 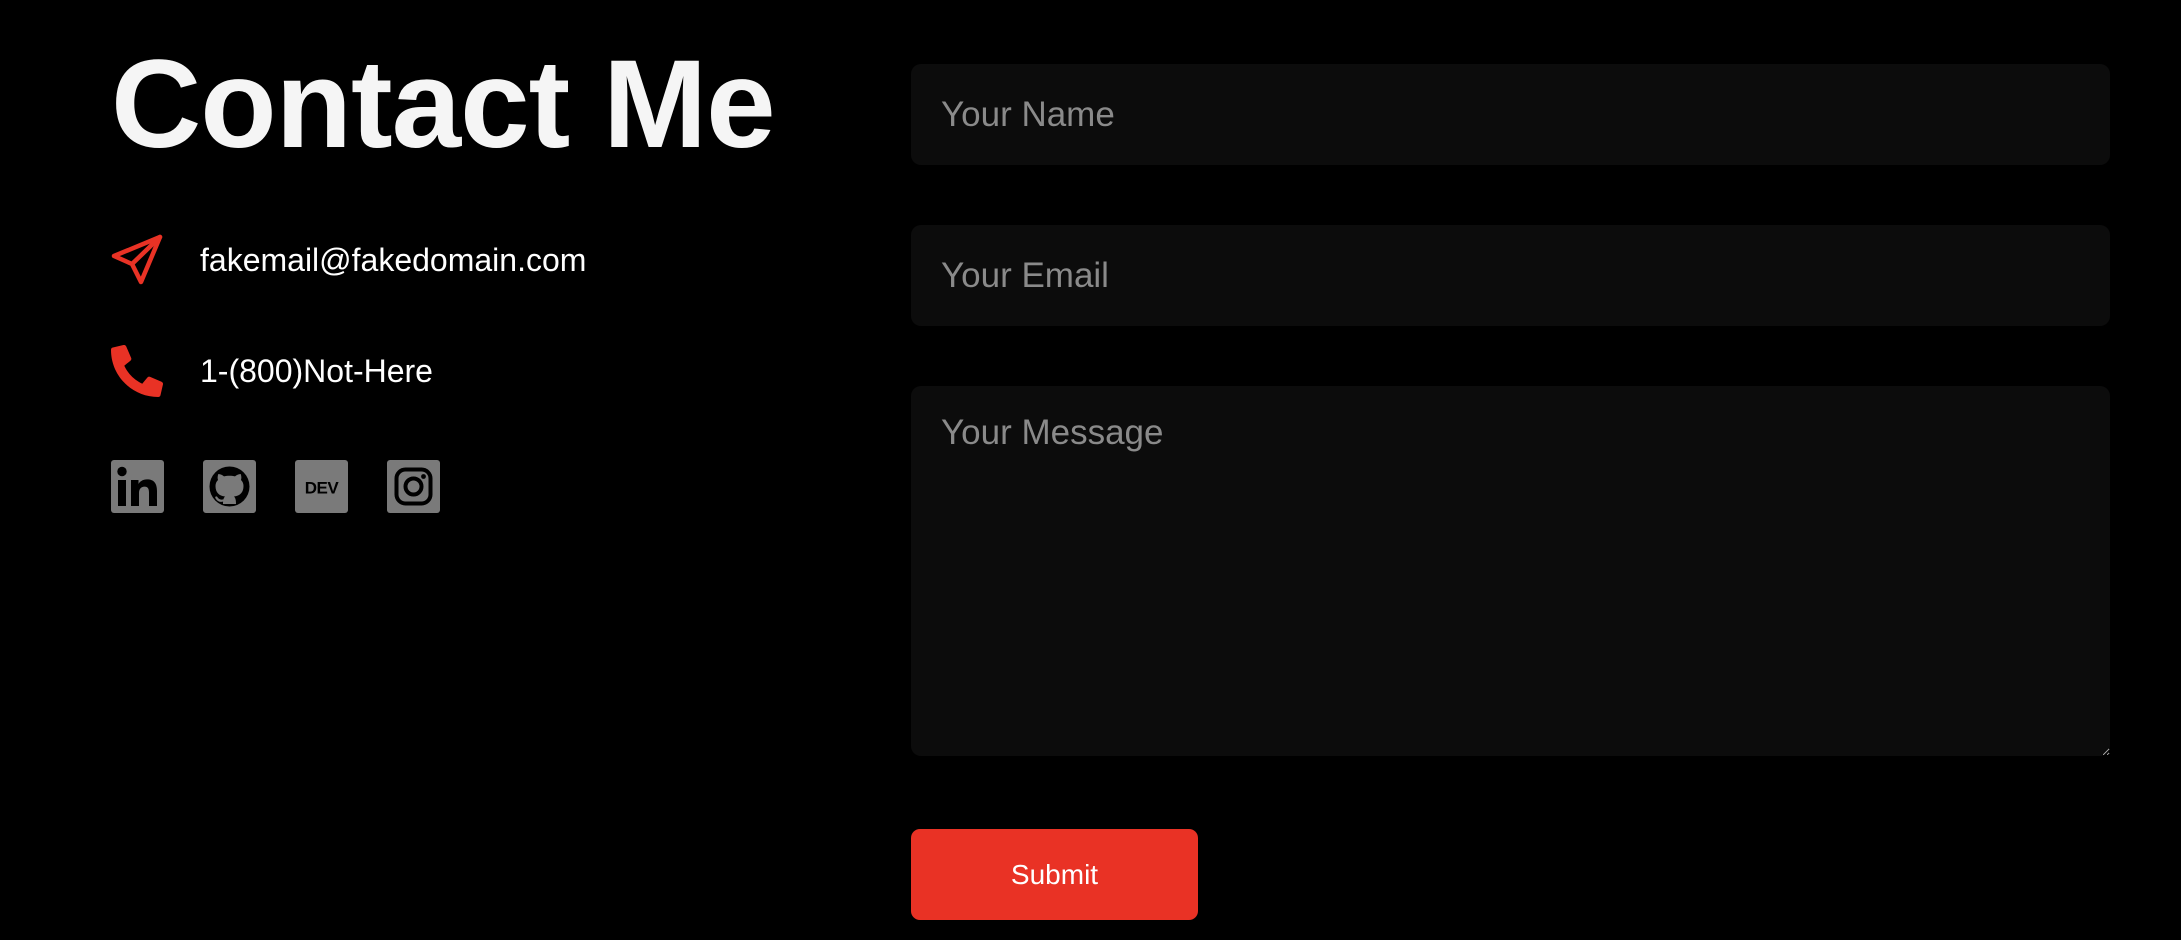 I want to click on contact-phone-text: 1-(800)Not-Here, so click(x=316, y=370).